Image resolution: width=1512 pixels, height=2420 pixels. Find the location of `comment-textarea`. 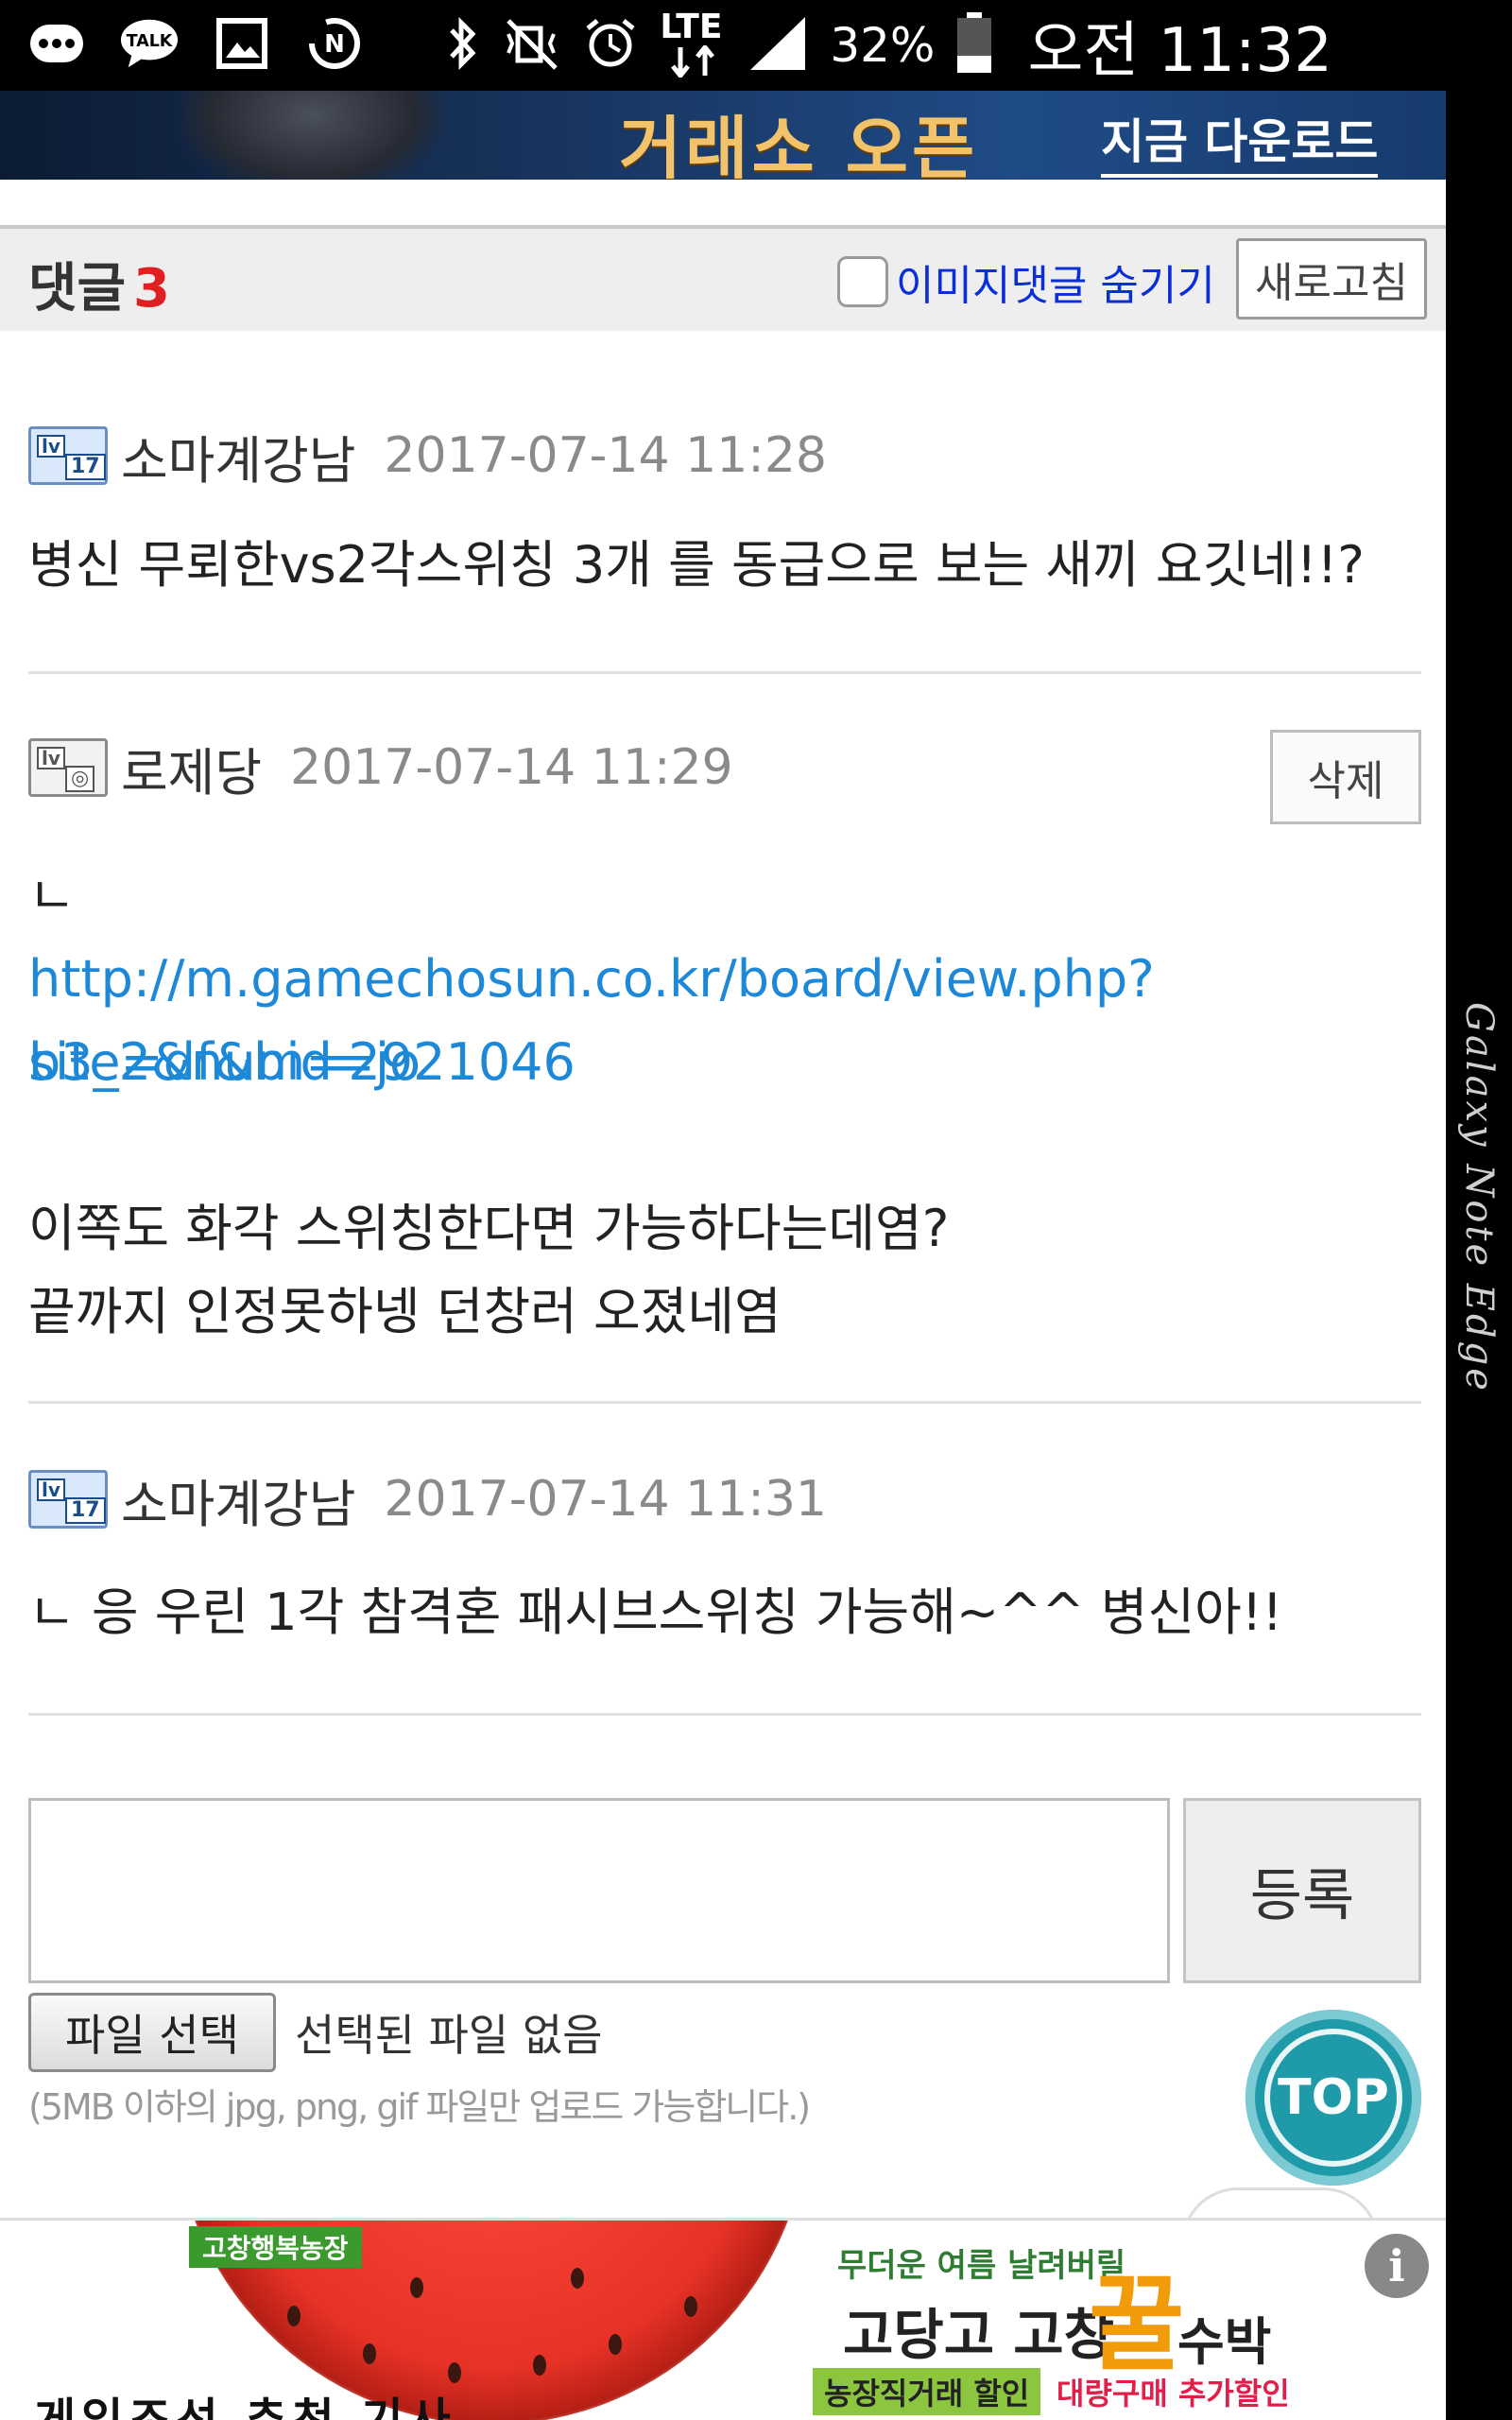

comment-textarea is located at coordinates (599, 1890).